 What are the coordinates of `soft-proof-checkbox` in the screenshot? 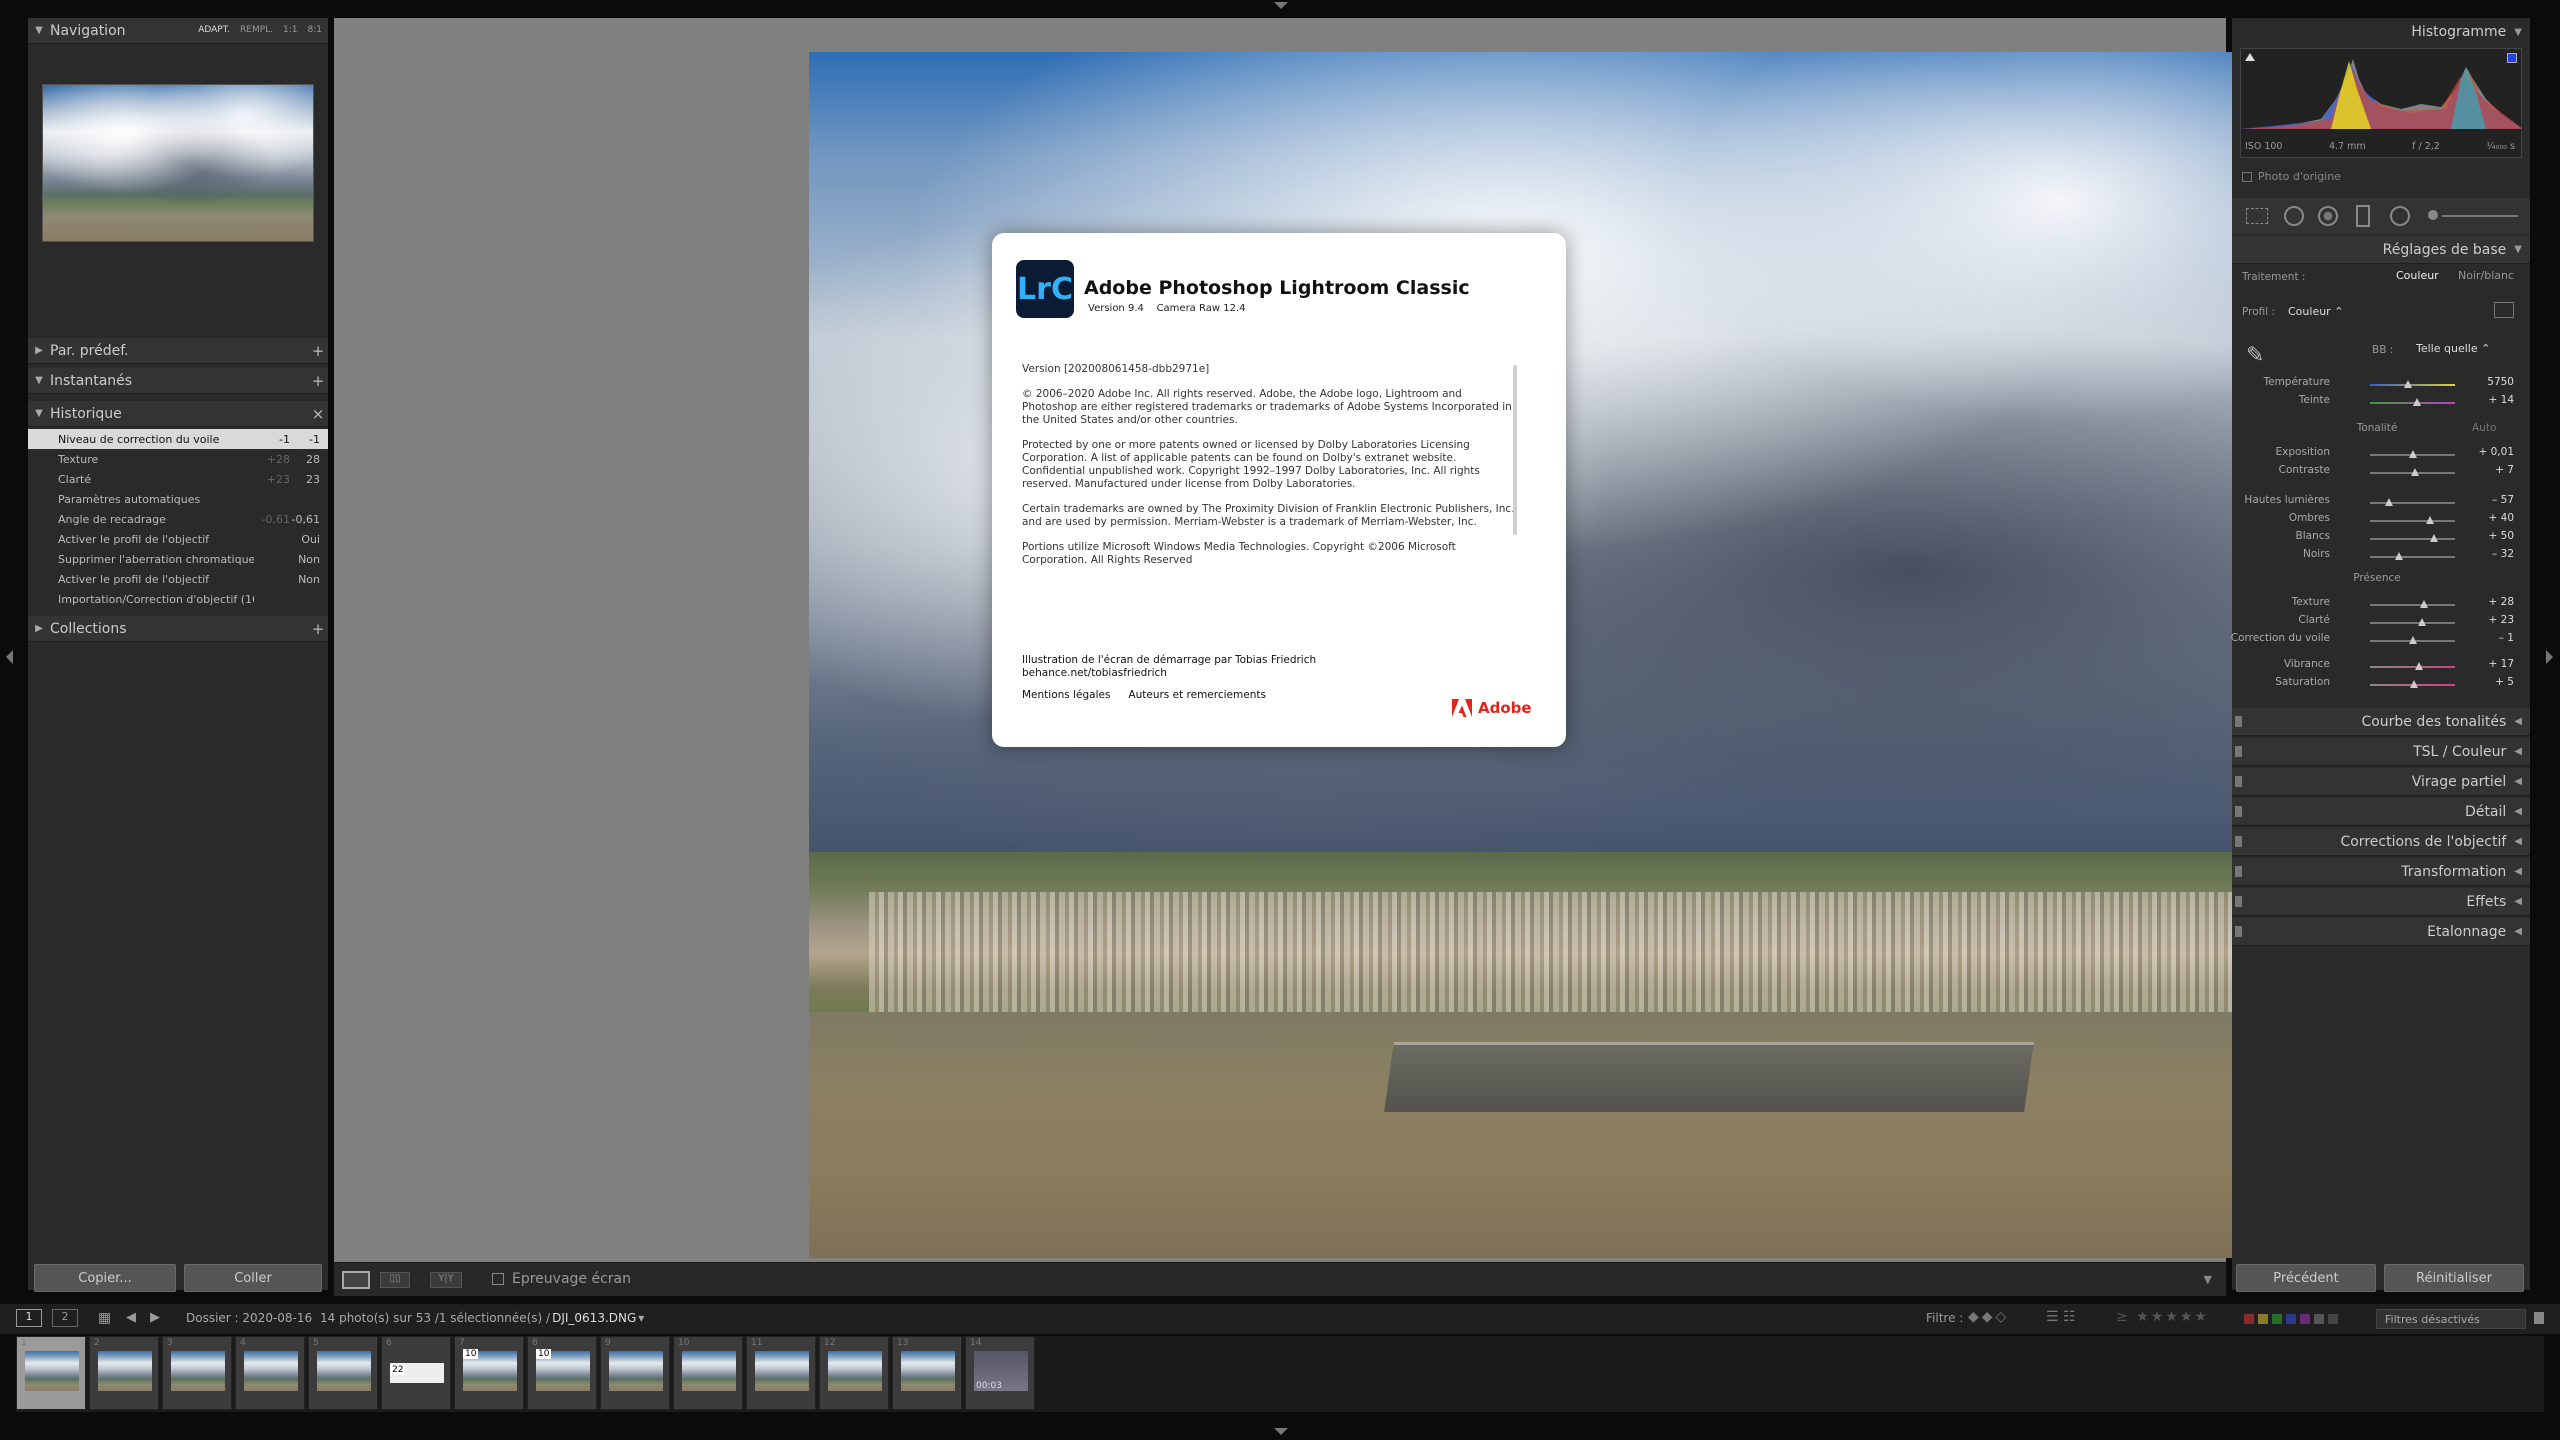 It's located at (498, 1279).